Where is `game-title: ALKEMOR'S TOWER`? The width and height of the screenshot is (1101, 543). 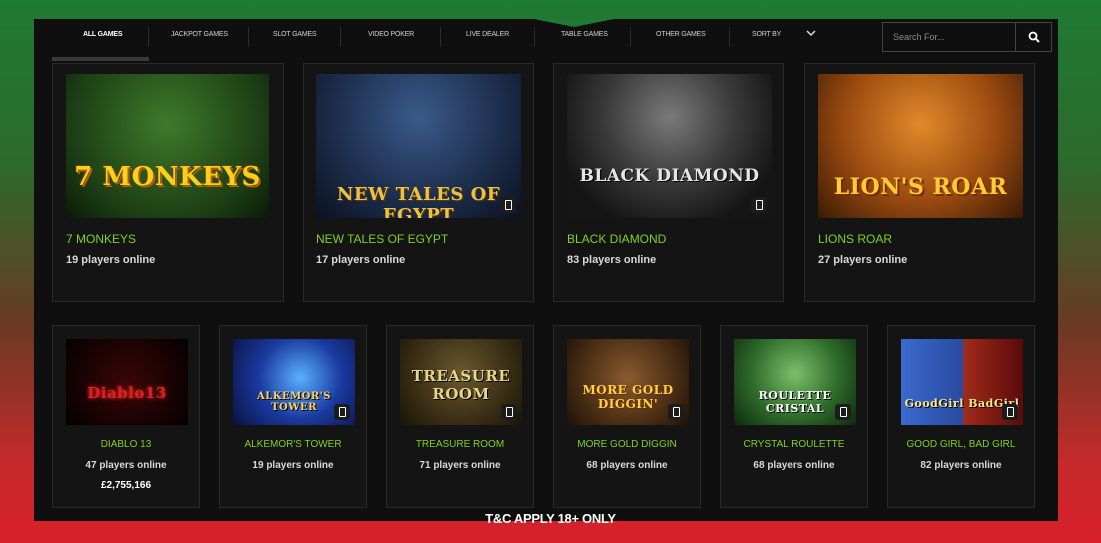 game-title: ALKEMOR'S TOWER is located at coordinates (293, 444).